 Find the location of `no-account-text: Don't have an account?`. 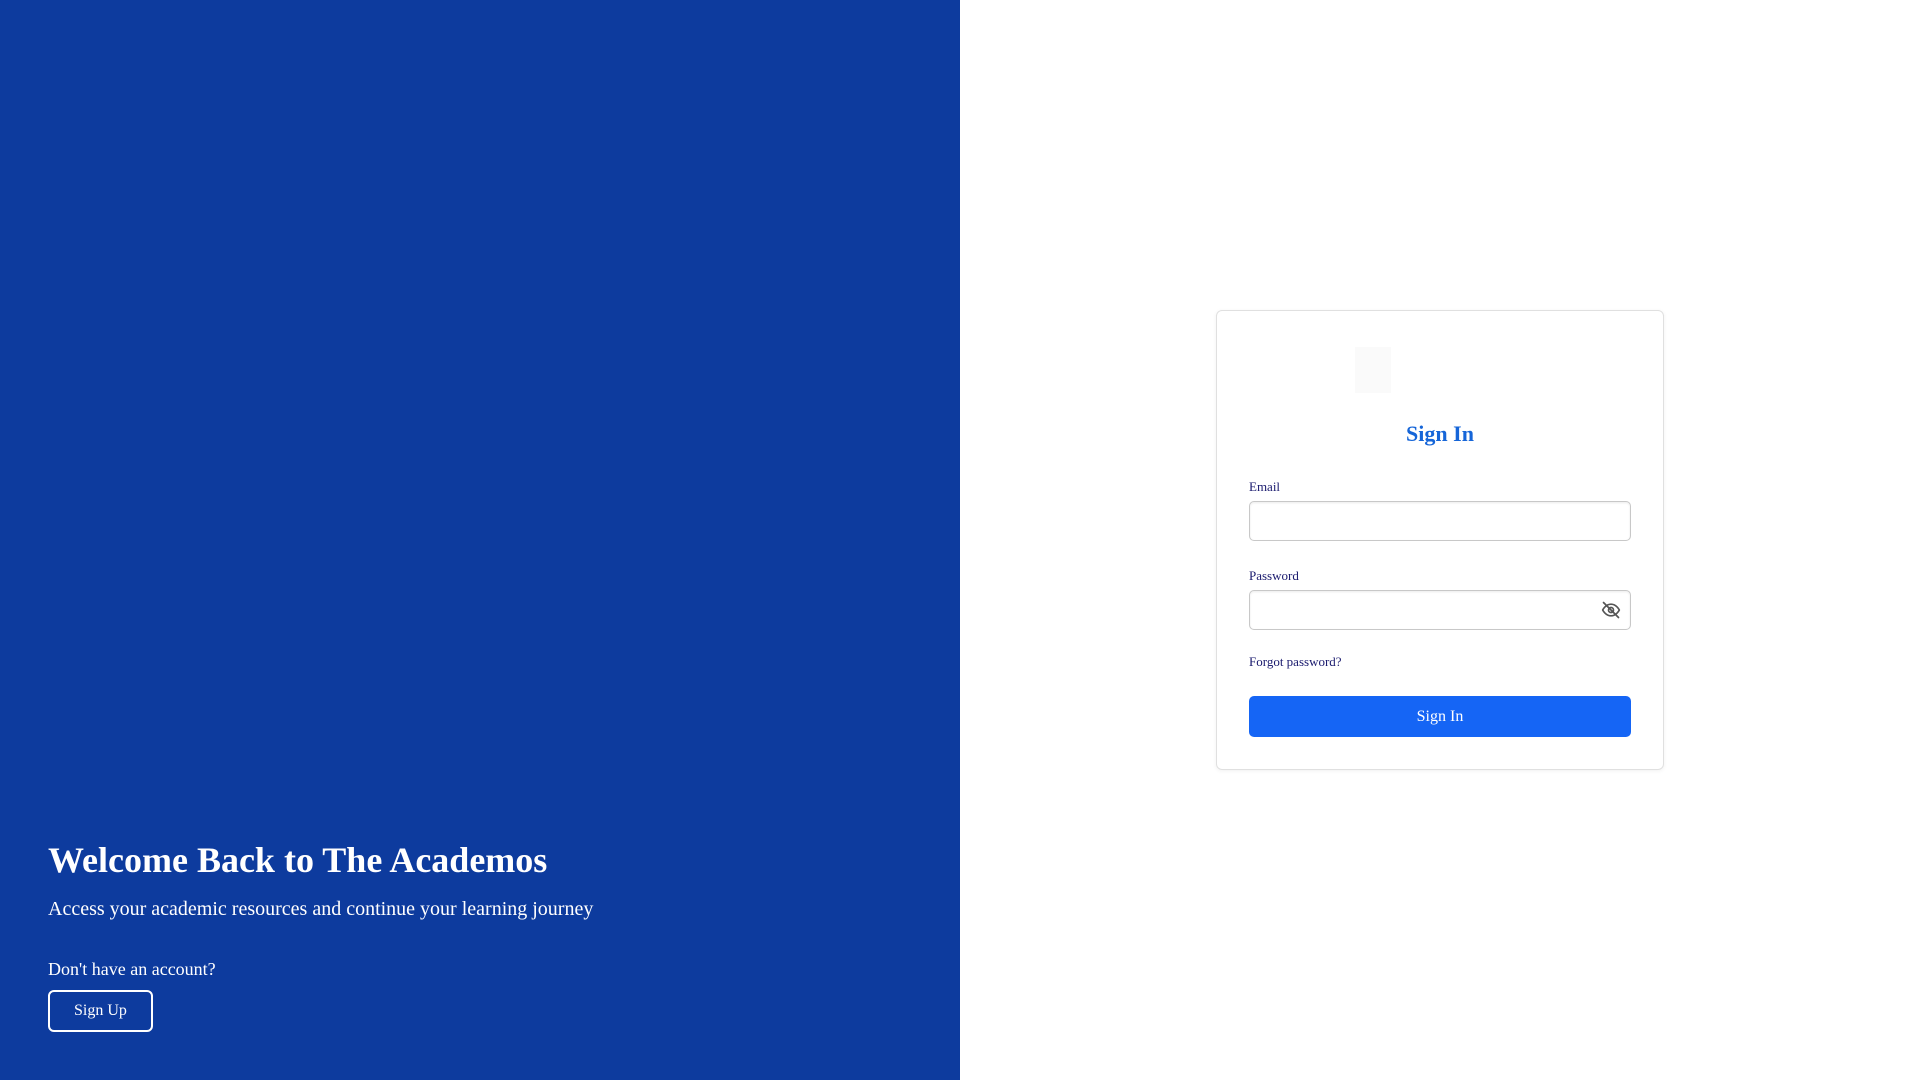

no-account-text: Don't have an account? is located at coordinates (132, 969).